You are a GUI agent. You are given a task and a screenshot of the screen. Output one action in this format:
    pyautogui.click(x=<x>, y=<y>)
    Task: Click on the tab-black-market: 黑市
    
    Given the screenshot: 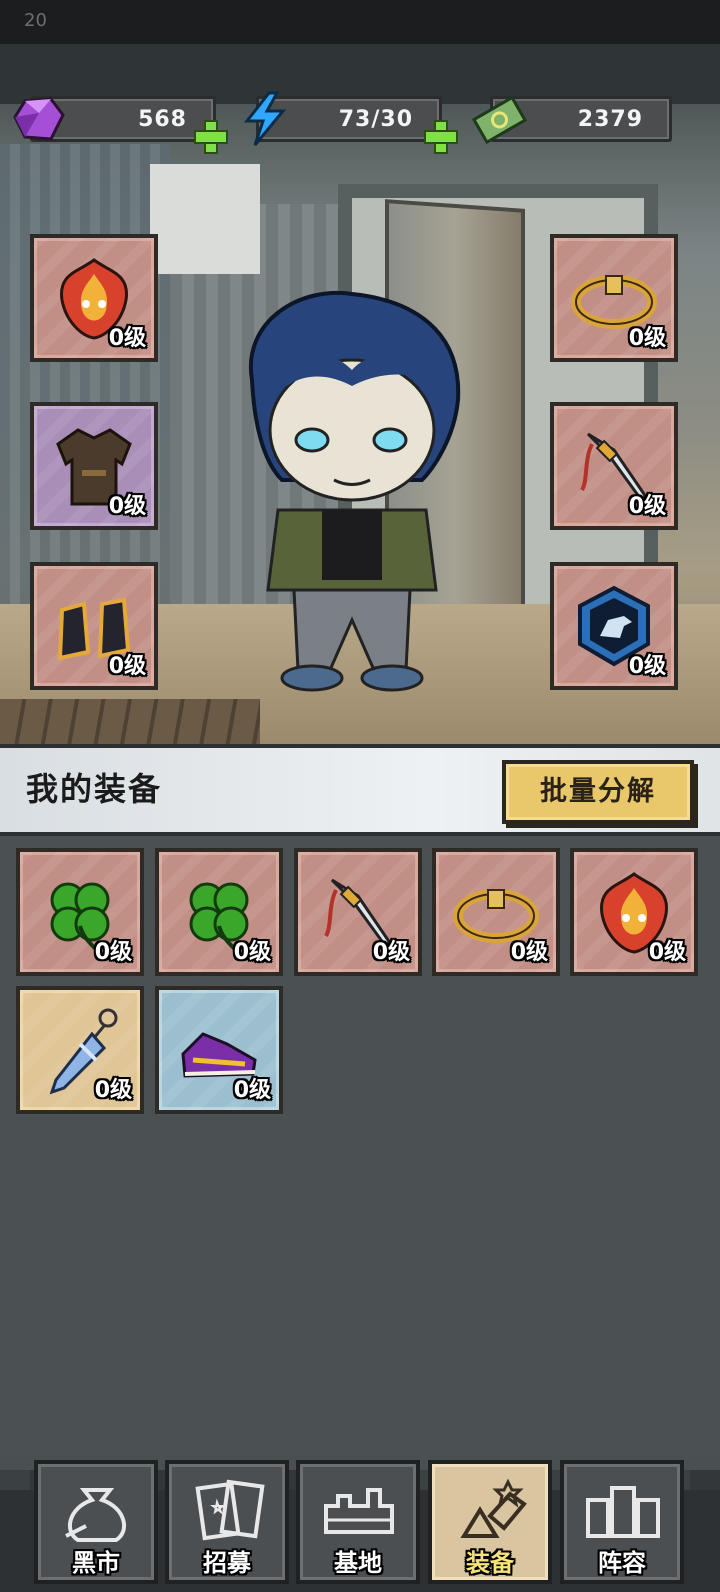 What is the action you would take?
    pyautogui.click(x=96, y=1522)
    